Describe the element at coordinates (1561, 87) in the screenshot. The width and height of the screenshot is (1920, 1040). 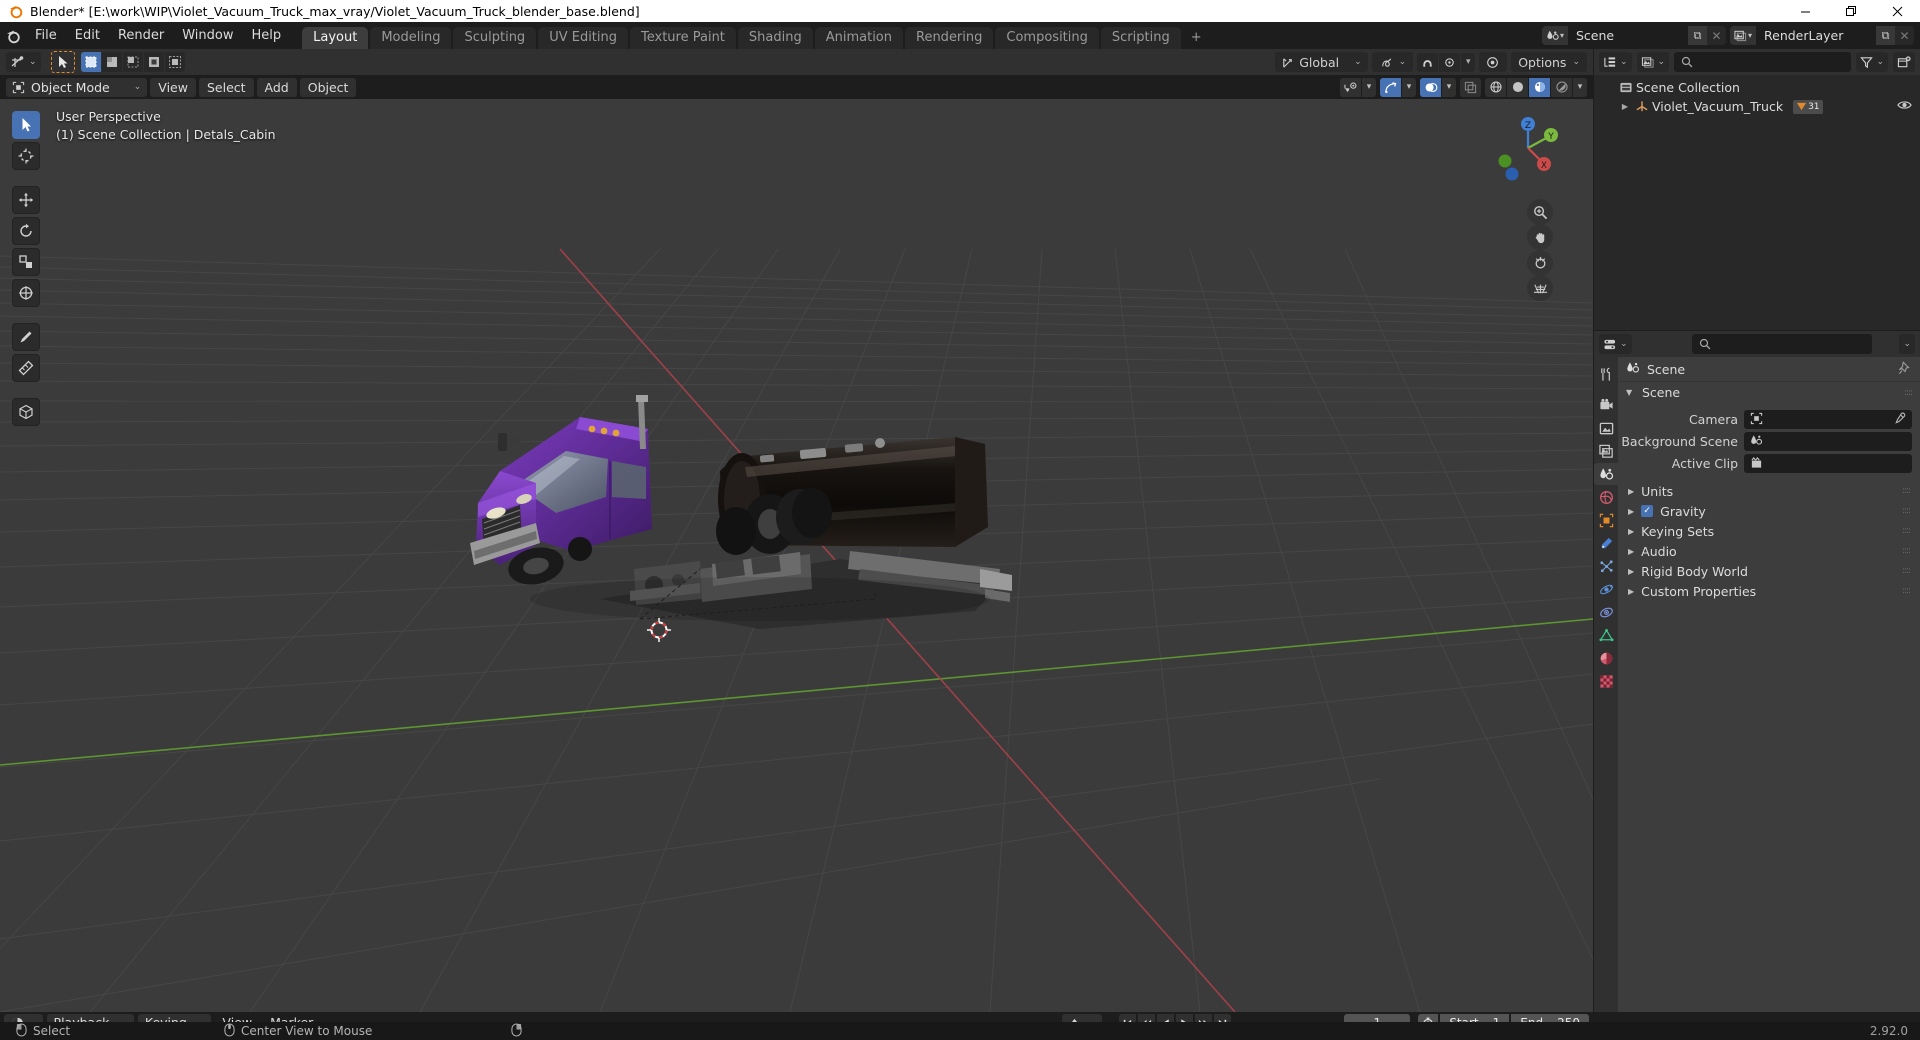
I see `shading-rendered-icon` at that location.